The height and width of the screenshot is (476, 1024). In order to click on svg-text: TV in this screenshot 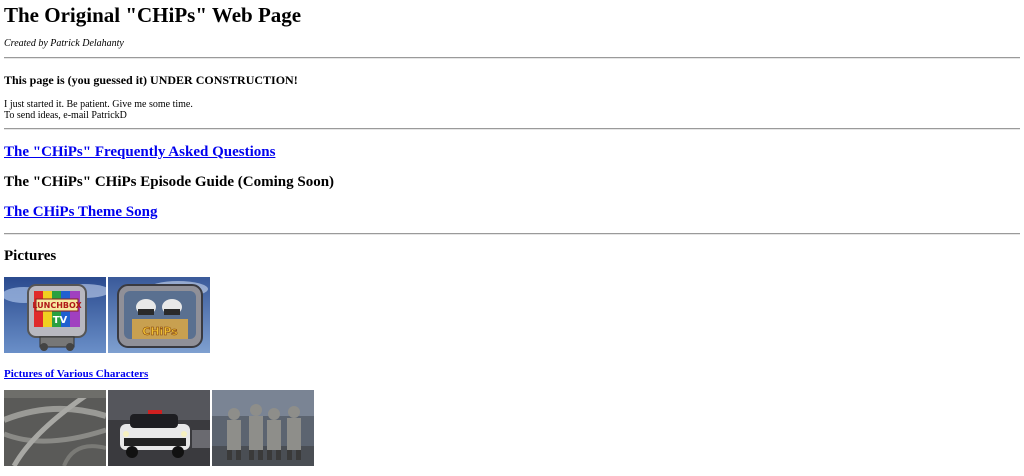, I will do `click(60, 320)`.